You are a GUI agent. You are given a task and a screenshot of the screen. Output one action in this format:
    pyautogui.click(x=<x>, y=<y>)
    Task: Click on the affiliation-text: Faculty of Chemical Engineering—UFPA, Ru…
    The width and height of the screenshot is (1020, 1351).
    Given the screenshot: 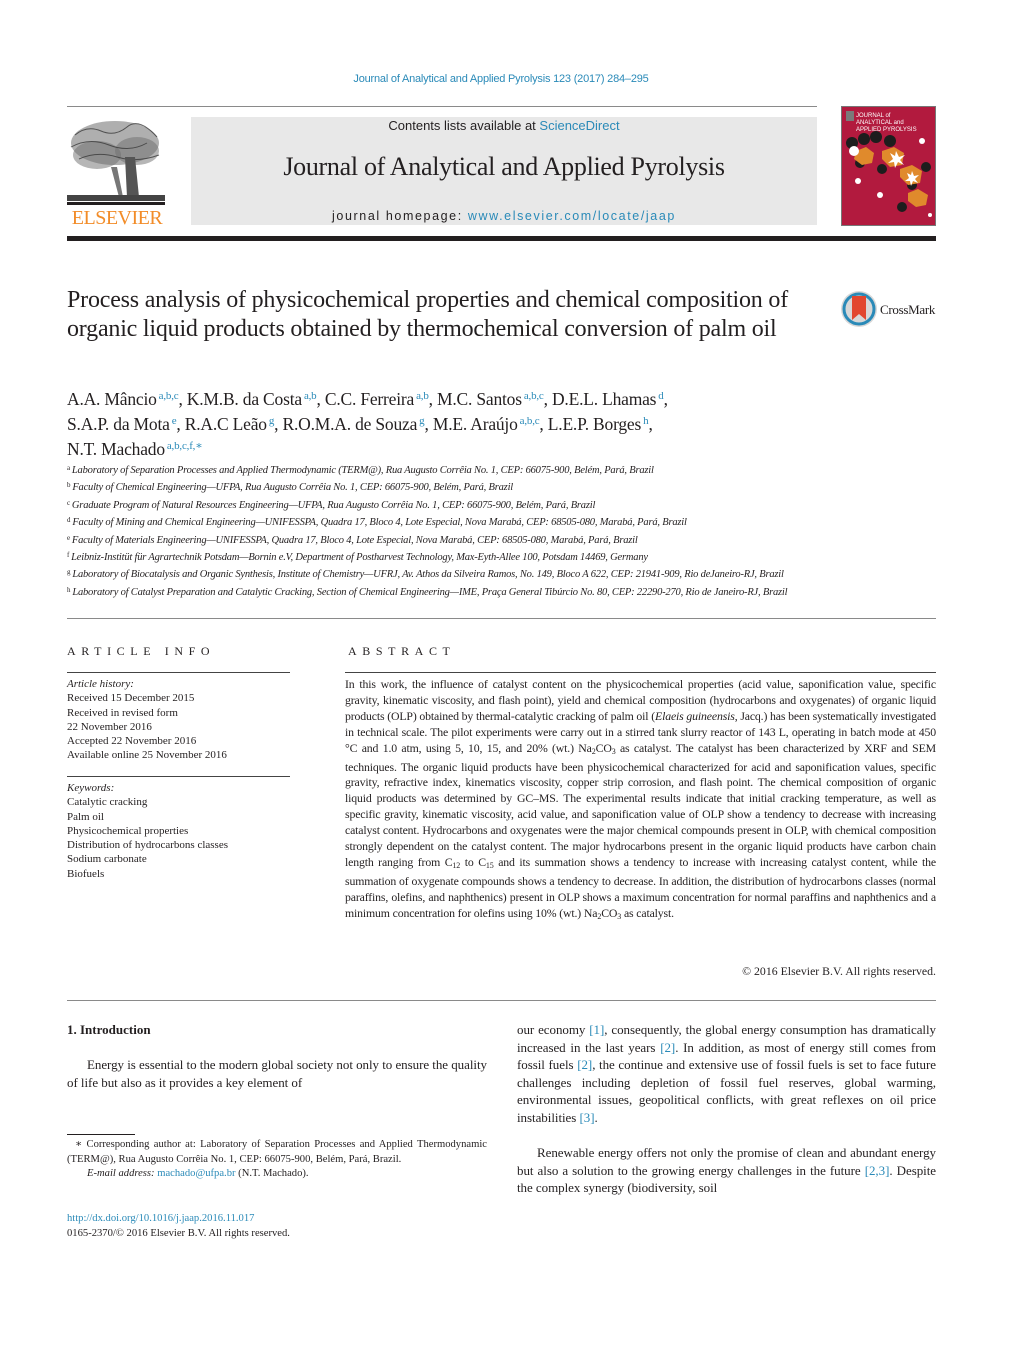 What is the action you would take?
    pyautogui.click(x=293, y=488)
    